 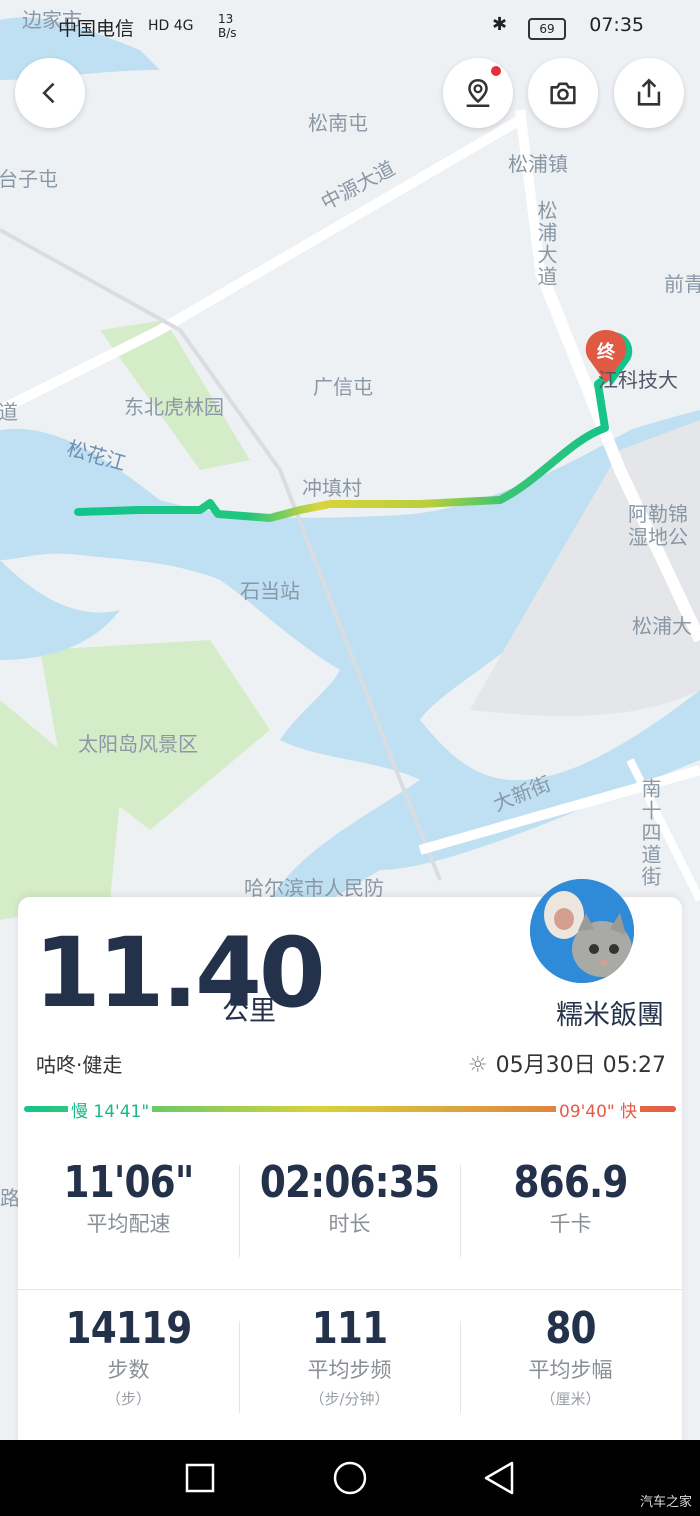 What do you see at coordinates (547, 29) in the screenshot?
I see `battery-indicator: 69` at bounding box center [547, 29].